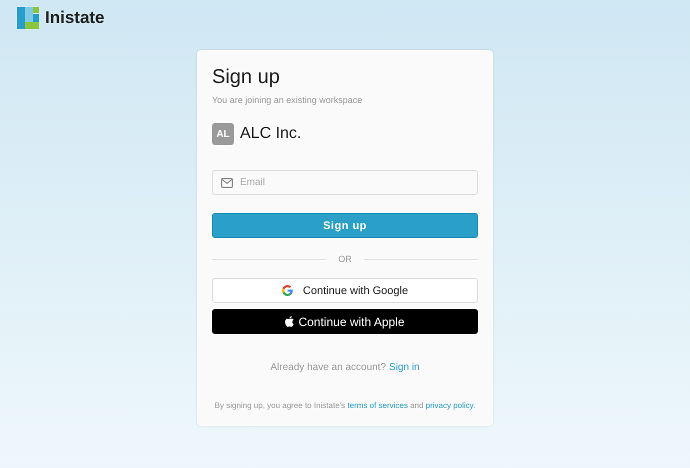 The height and width of the screenshot is (468, 690). What do you see at coordinates (75, 18) in the screenshot?
I see `brand-name: Inistate` at bounding box center [75, 18].